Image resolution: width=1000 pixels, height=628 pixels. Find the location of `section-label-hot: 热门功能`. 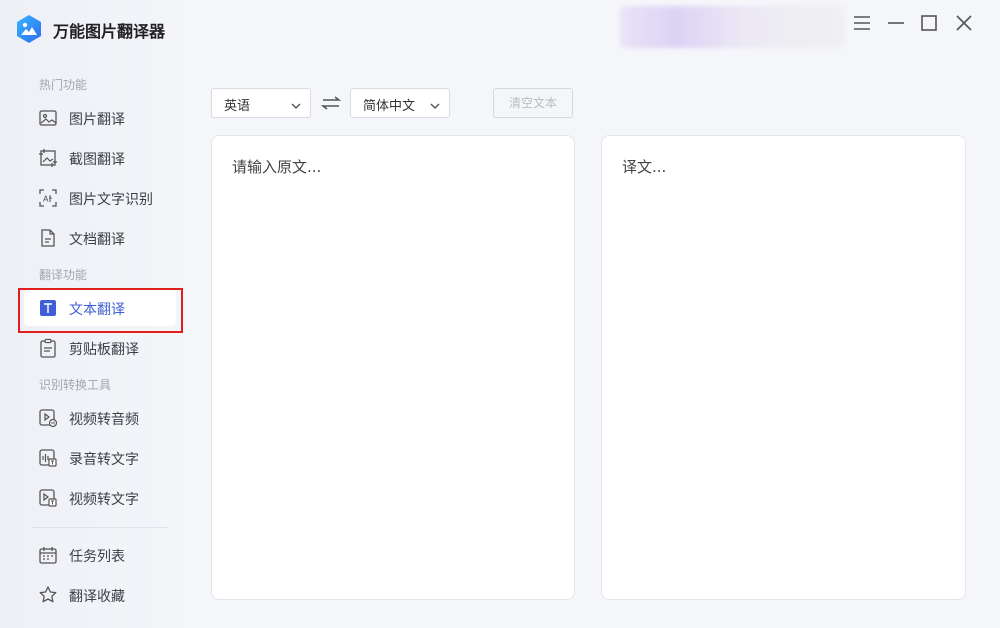

section-label-hot: 热门功能 is located at coordinates (63, 85).